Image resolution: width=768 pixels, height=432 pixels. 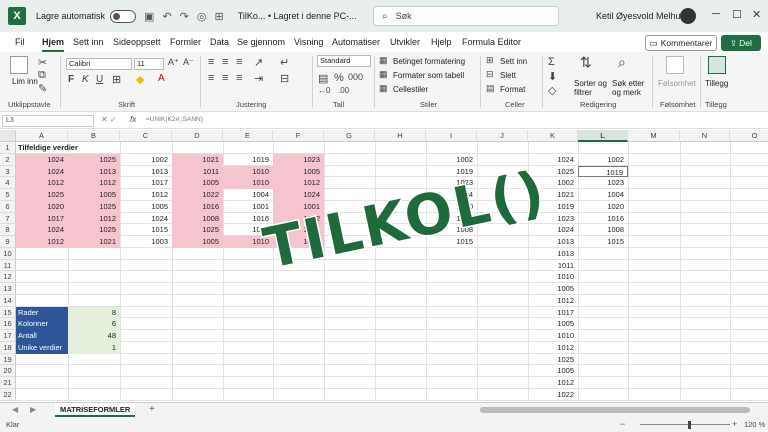 What do you see at coordinates (716, 14) in the screenshot?
I see `minimize-icon: ─` at bounding box center [716, 14].